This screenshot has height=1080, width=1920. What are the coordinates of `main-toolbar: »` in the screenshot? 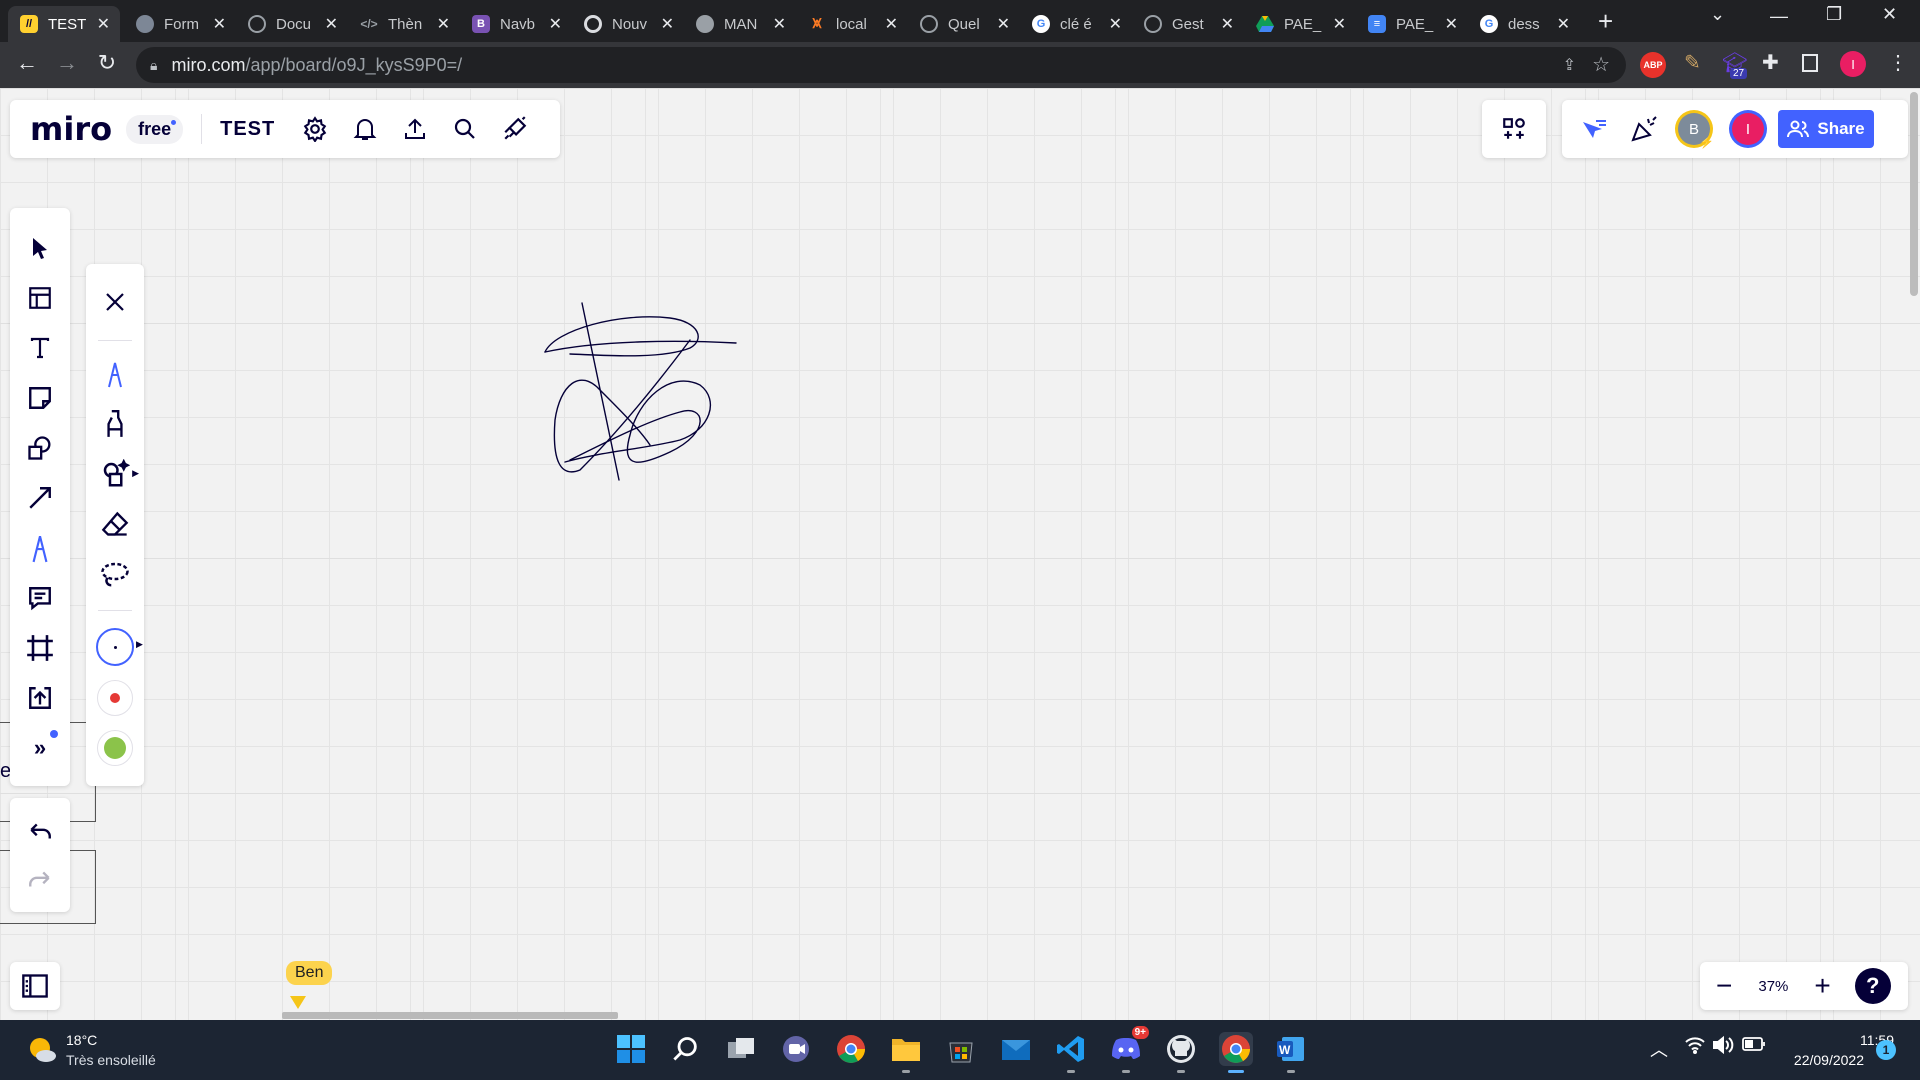 It's located at (40, 497).